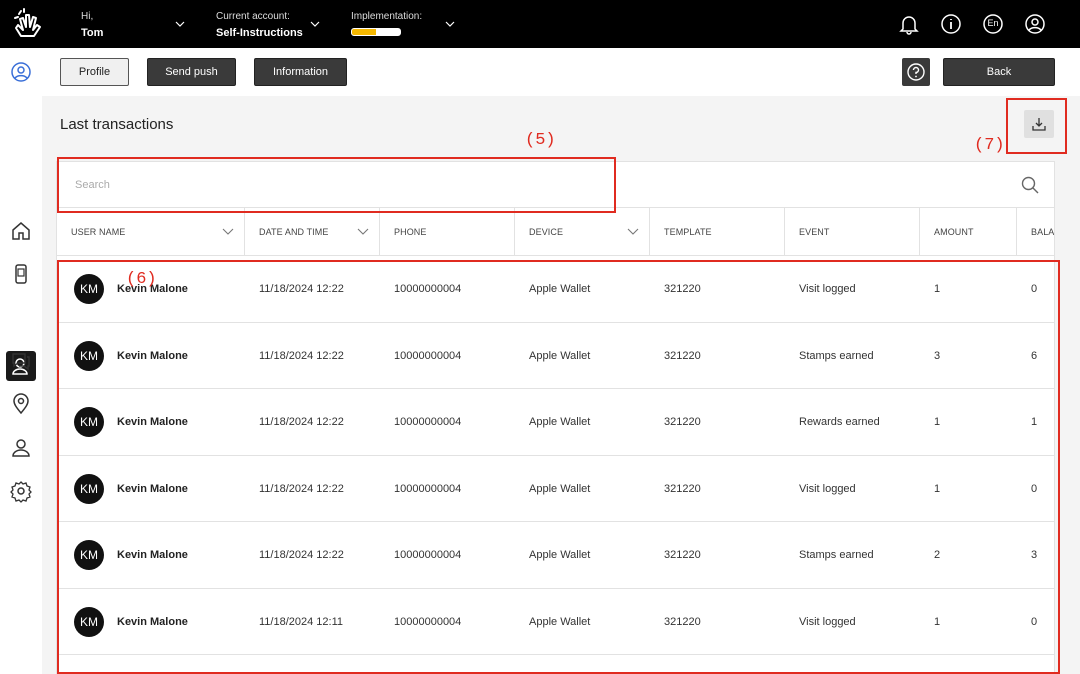 Image resolution: width=1080 pixels, height=674 pixels. I want to click on annotation-label-search: (5), so click(540, 140).